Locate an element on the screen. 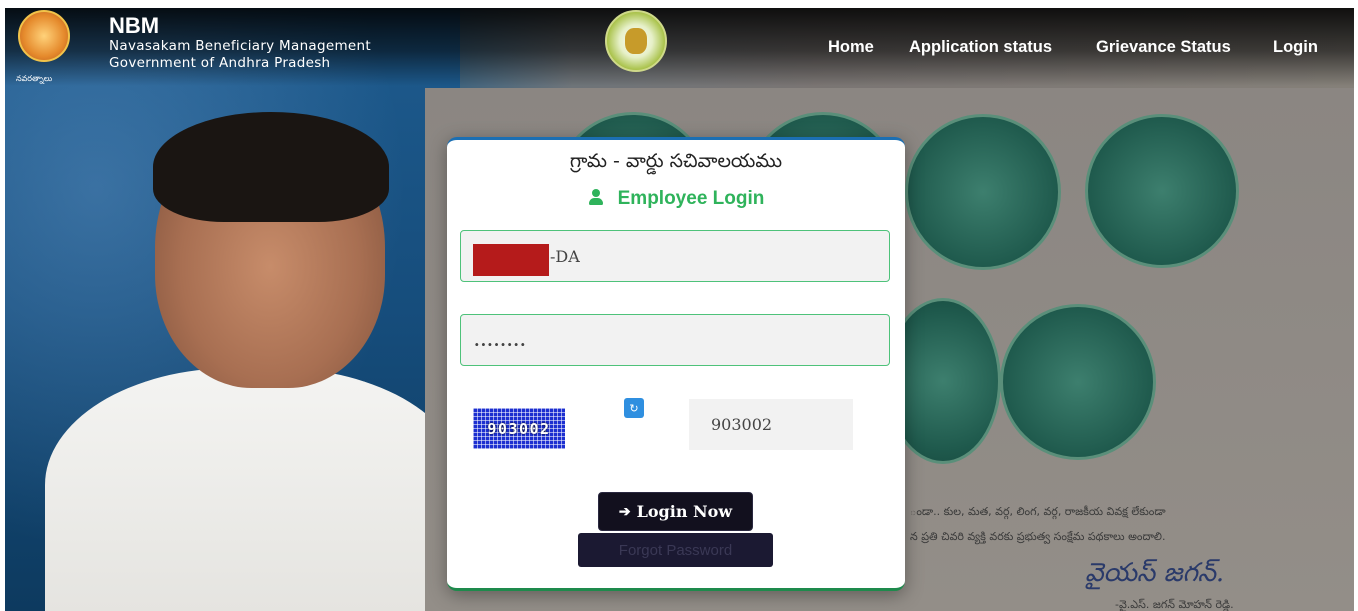 The image size is (1358, 611). user-icon is located at coordinates (596, 197).